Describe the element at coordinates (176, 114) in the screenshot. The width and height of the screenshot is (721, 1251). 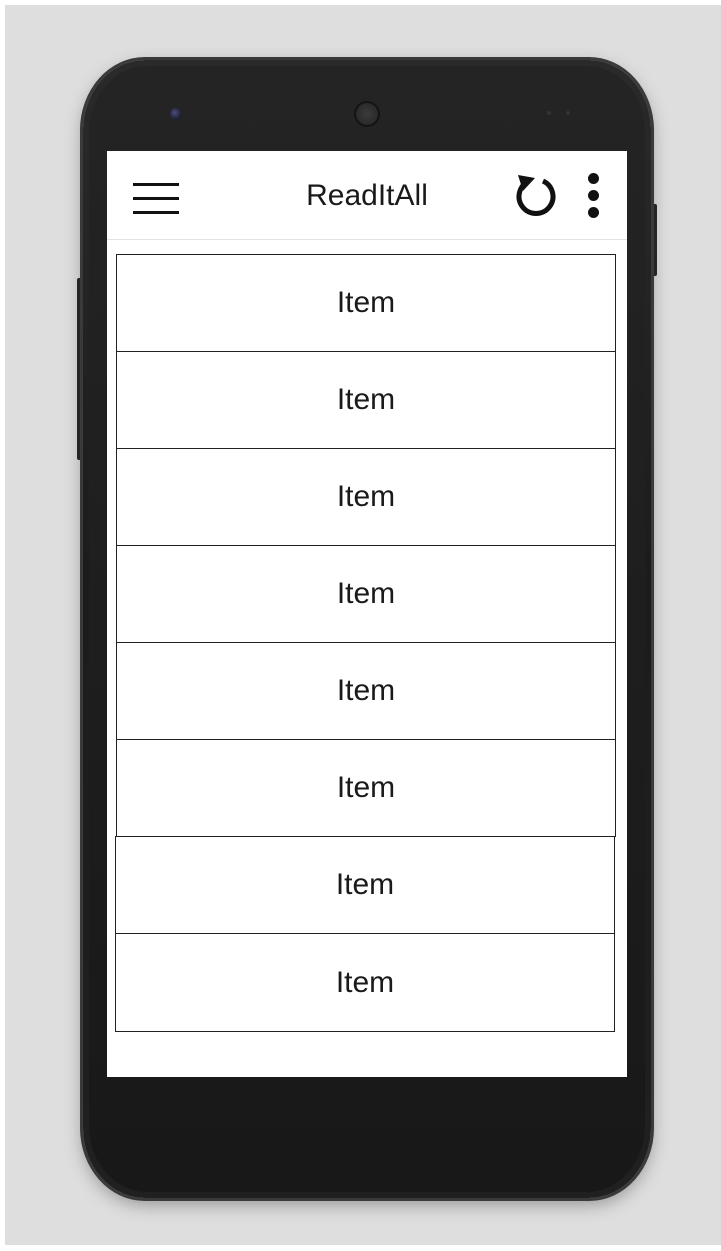
I see `front-camera-icon` at that location.